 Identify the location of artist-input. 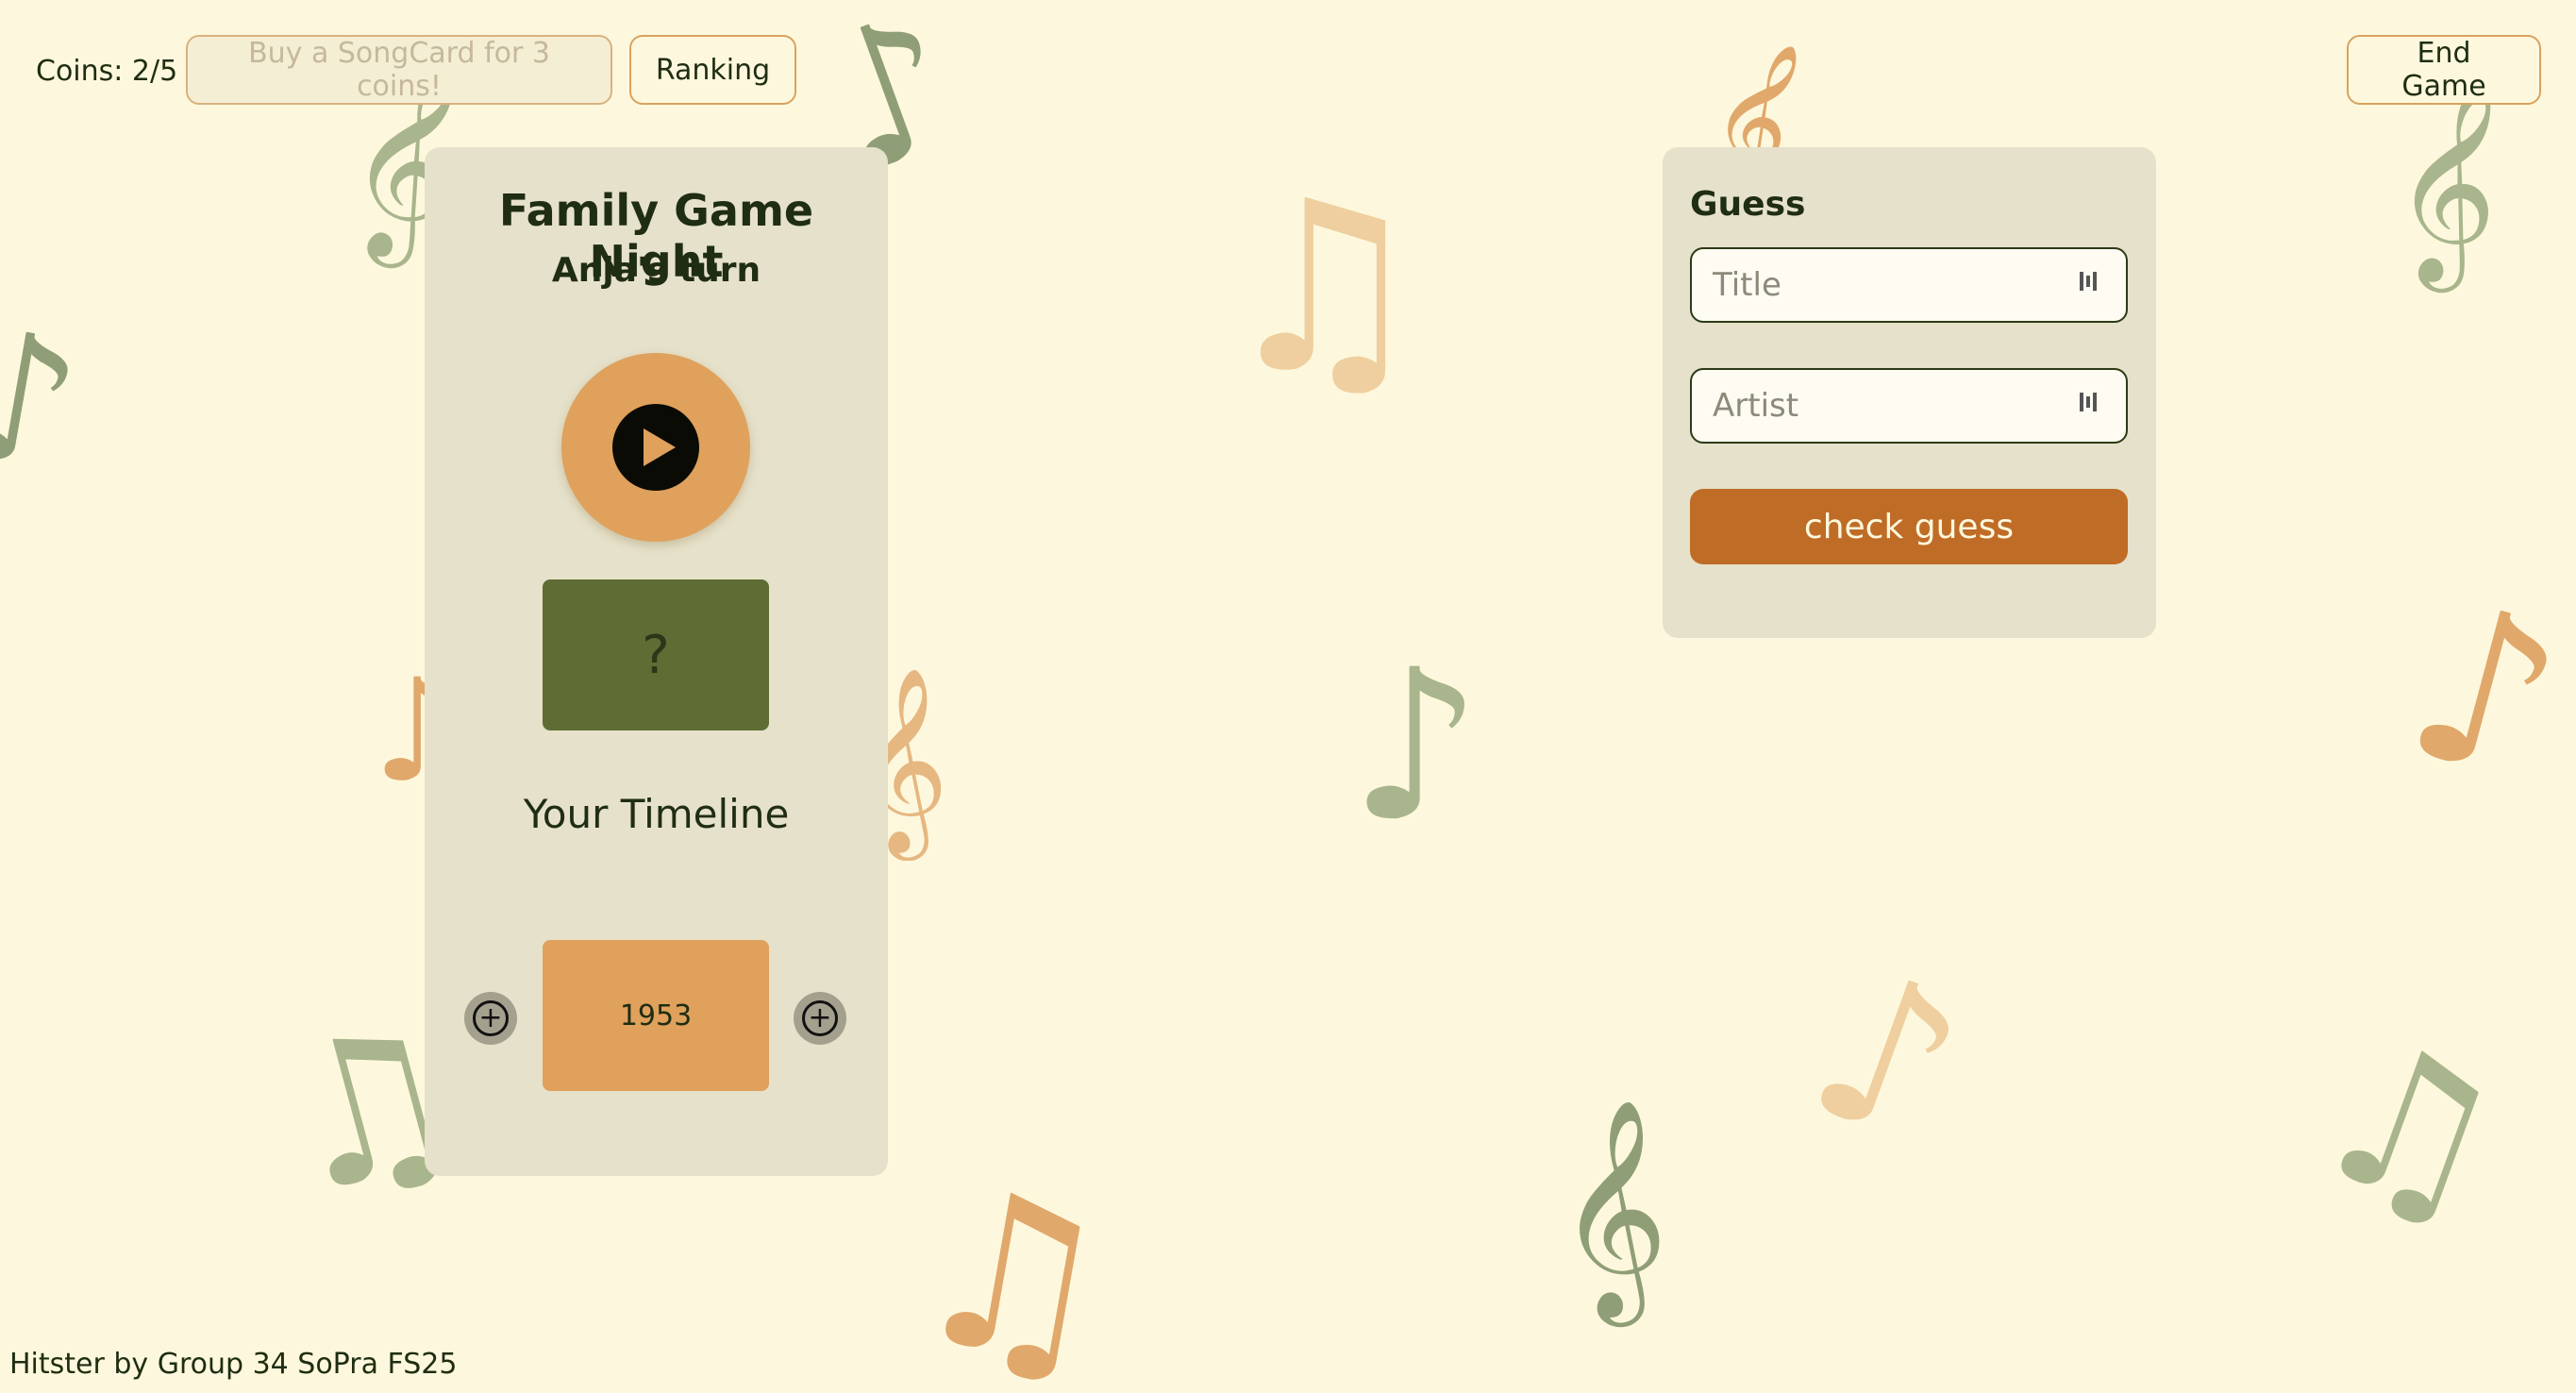
(1909, 406).